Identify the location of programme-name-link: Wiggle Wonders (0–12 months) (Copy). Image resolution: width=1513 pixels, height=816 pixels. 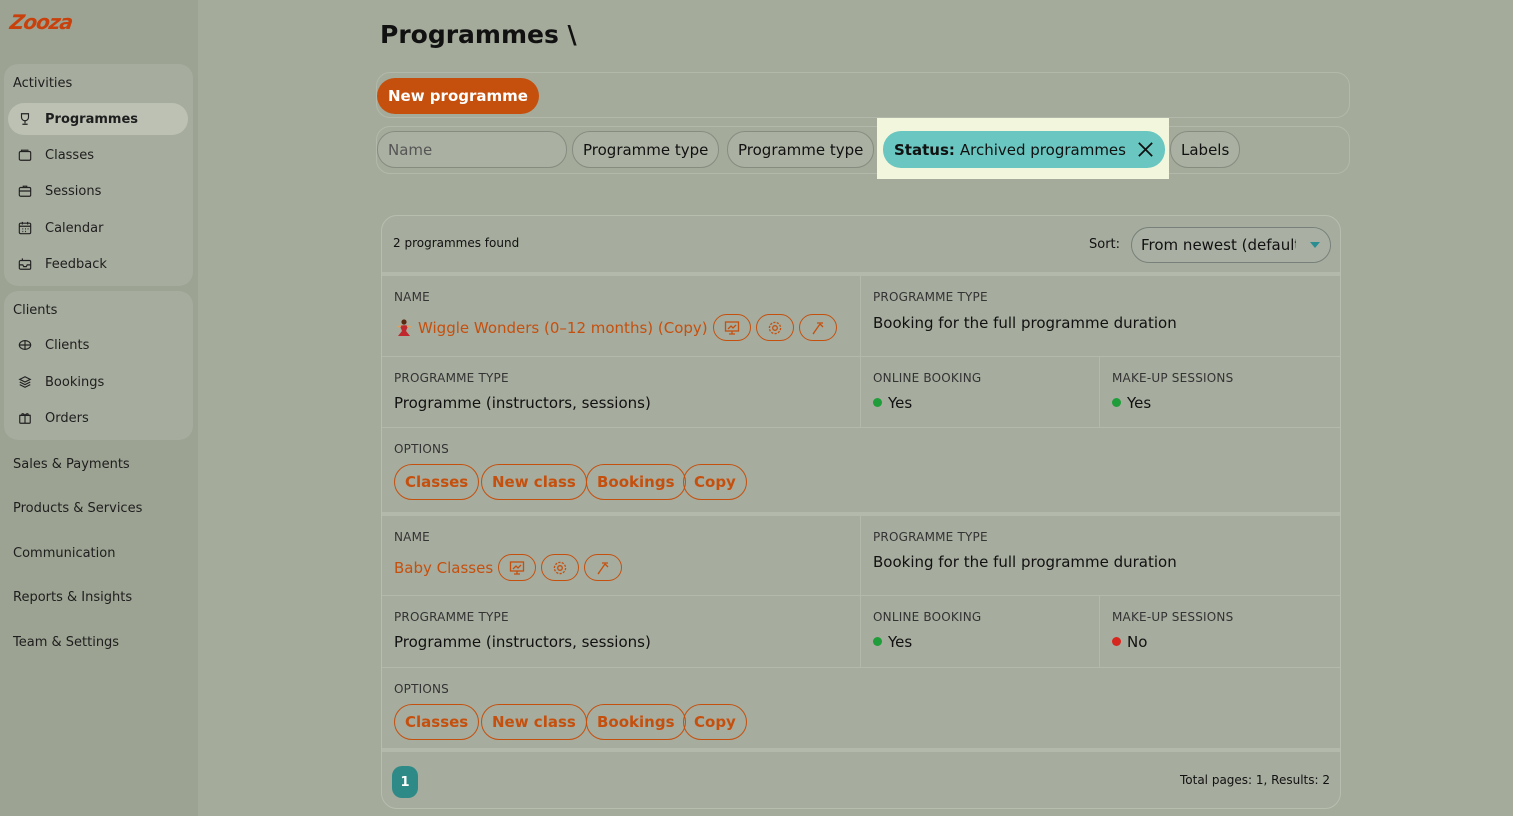
(563, 328).